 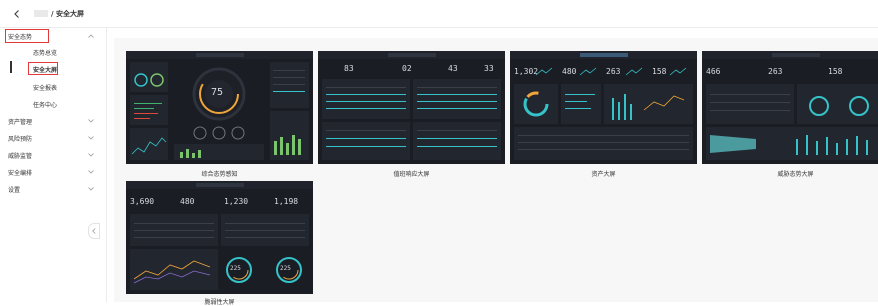 What do you see at coordinates (20, 156) in the screenshot?
I see `sidebar-item-label: 威胁监管` at bounding box center [20, 156].